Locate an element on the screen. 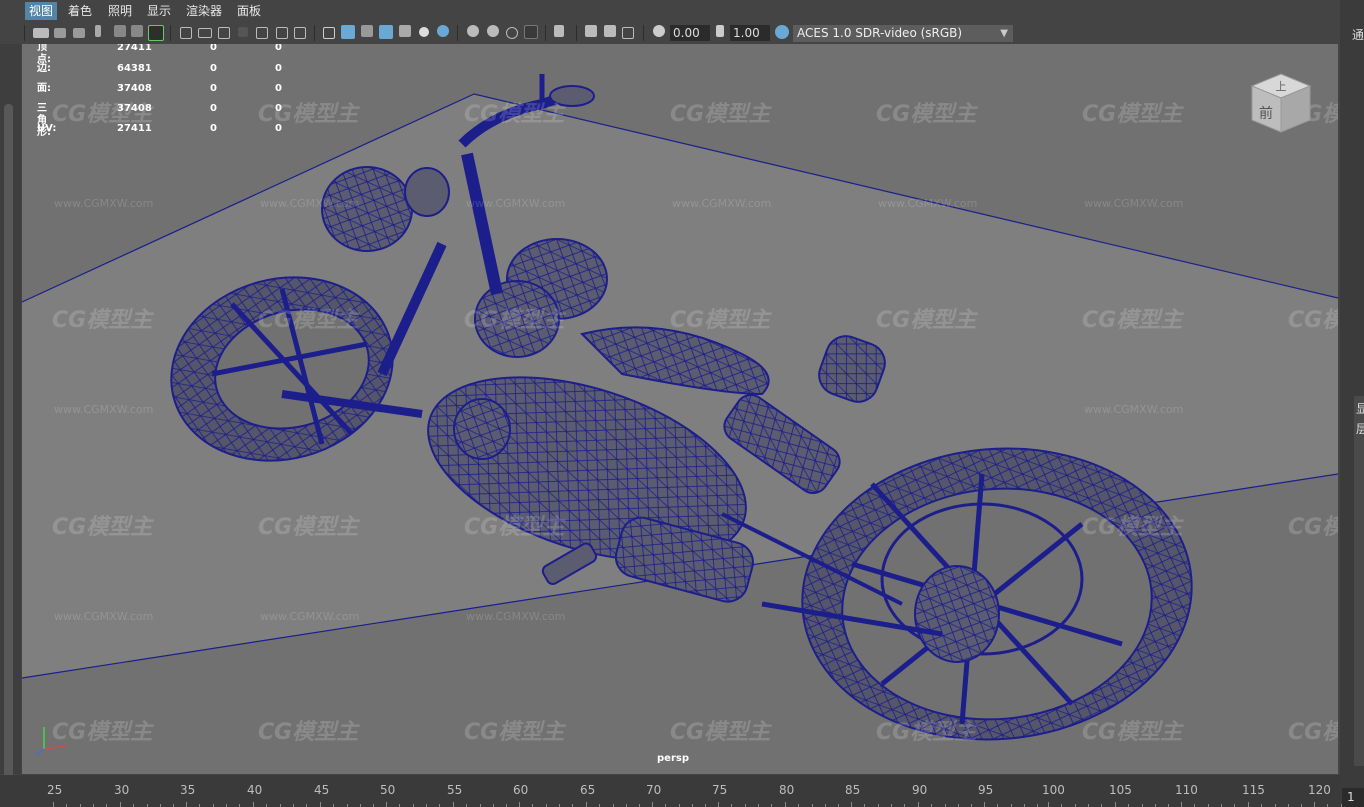  isolate-icon is located at coordinates (559, 31).